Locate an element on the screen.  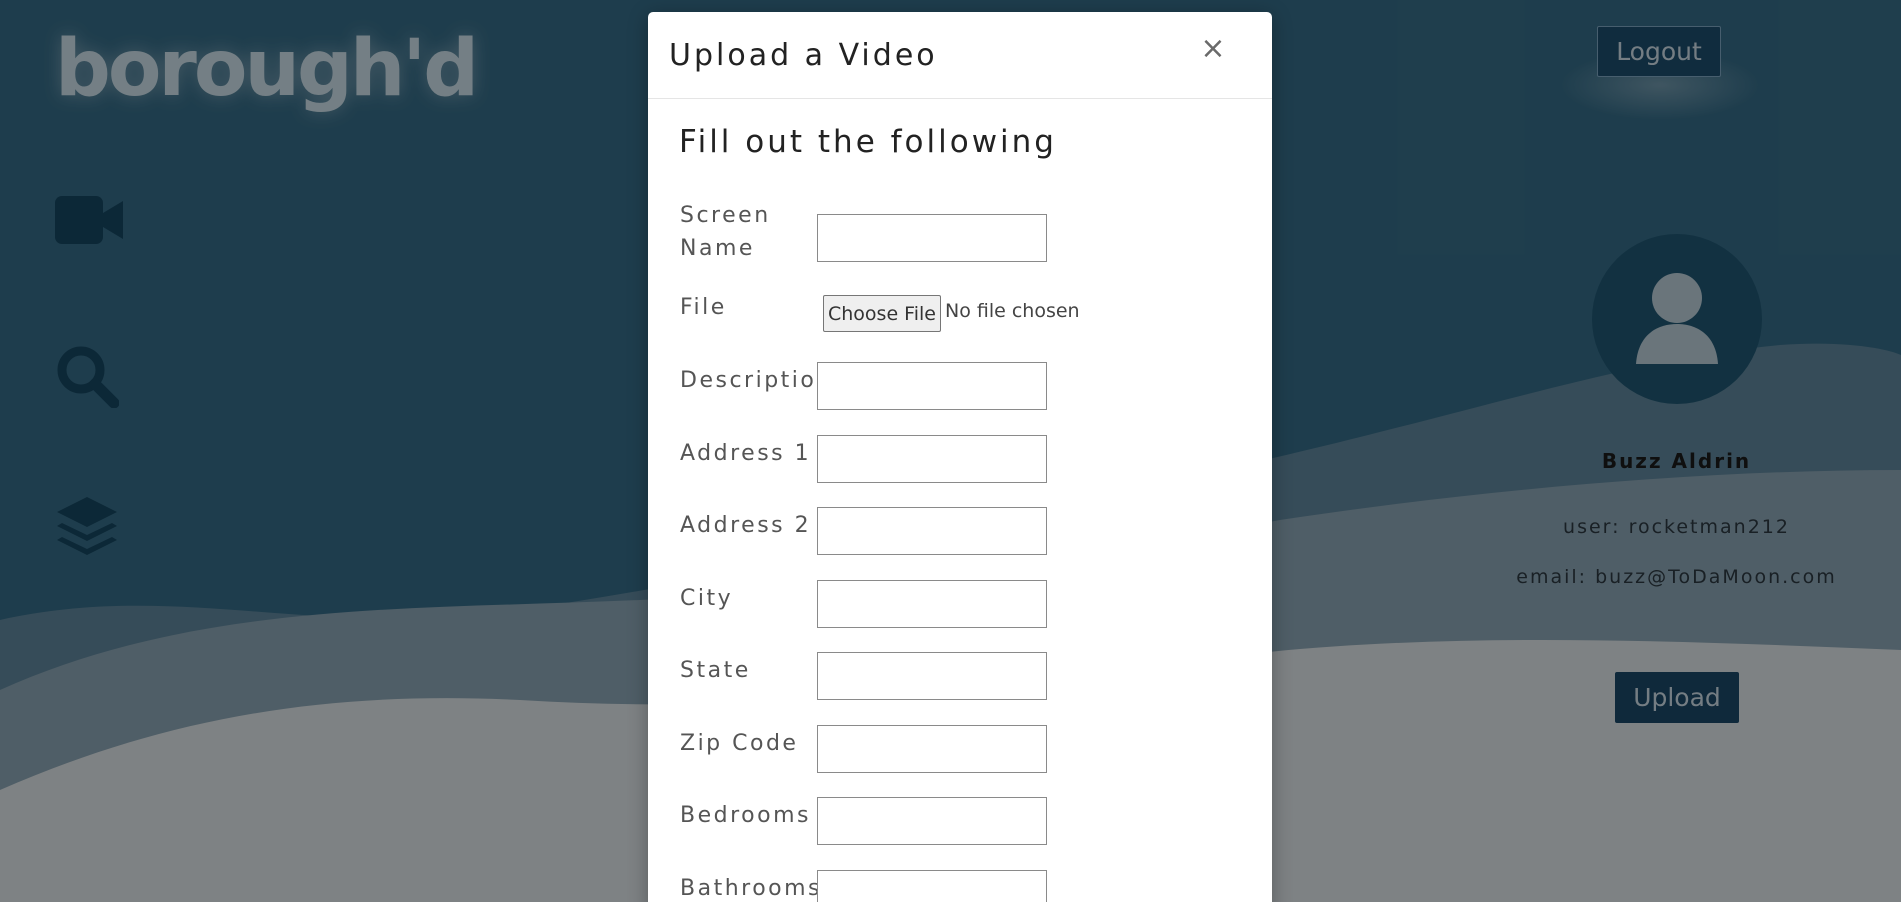
city-input is located at coordinates (932, 604).